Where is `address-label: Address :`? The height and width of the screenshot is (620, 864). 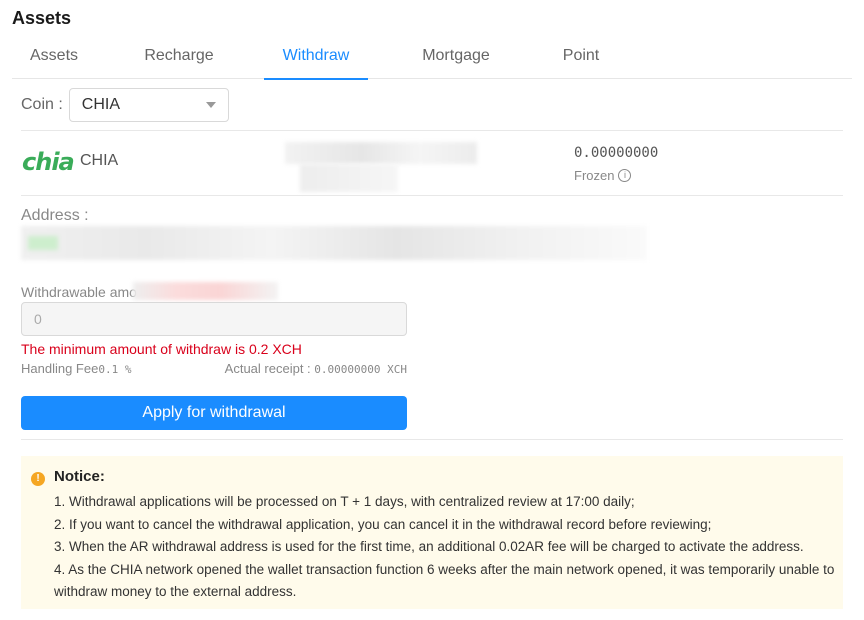 address-label: Address : is located at coordinates (55, 215).